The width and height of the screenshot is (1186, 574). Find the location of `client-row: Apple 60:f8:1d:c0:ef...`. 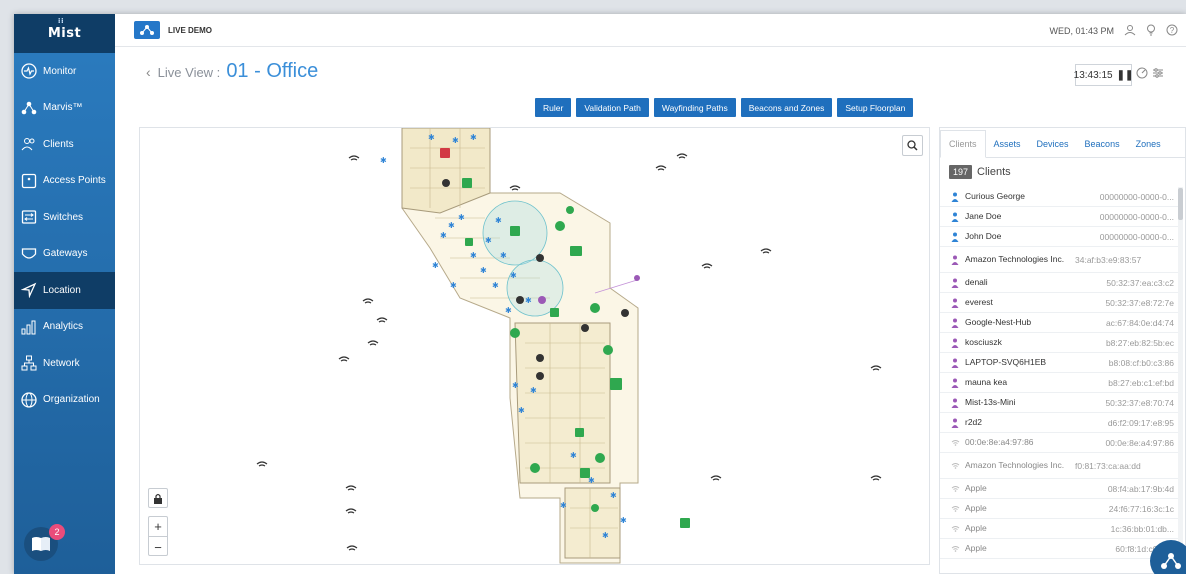

client-row: Apple 60:f8:1d:c0:ef... is located at coordinates (1059, 549).